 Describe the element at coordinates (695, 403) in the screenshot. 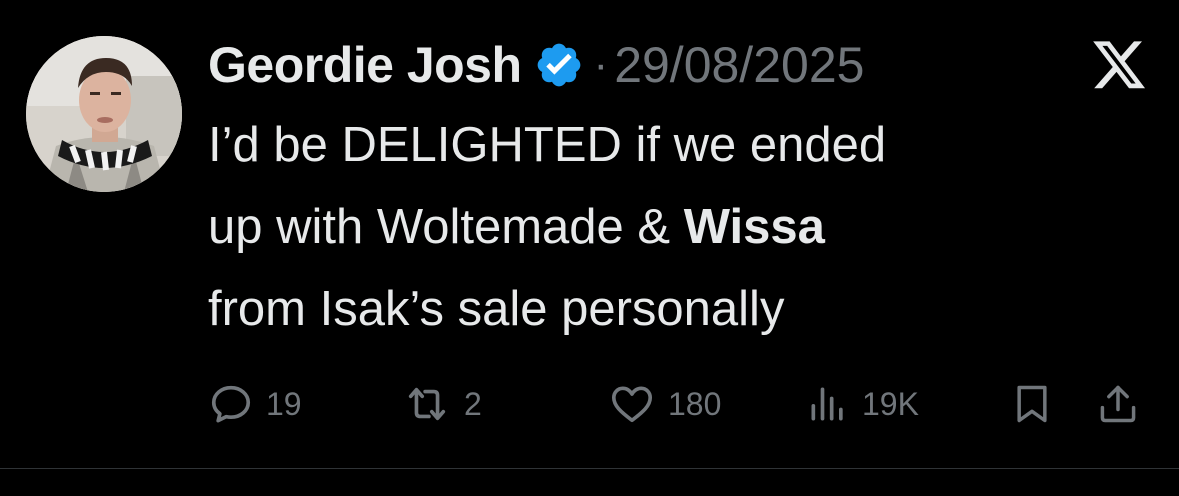

I see `like-count: 180` at that location.